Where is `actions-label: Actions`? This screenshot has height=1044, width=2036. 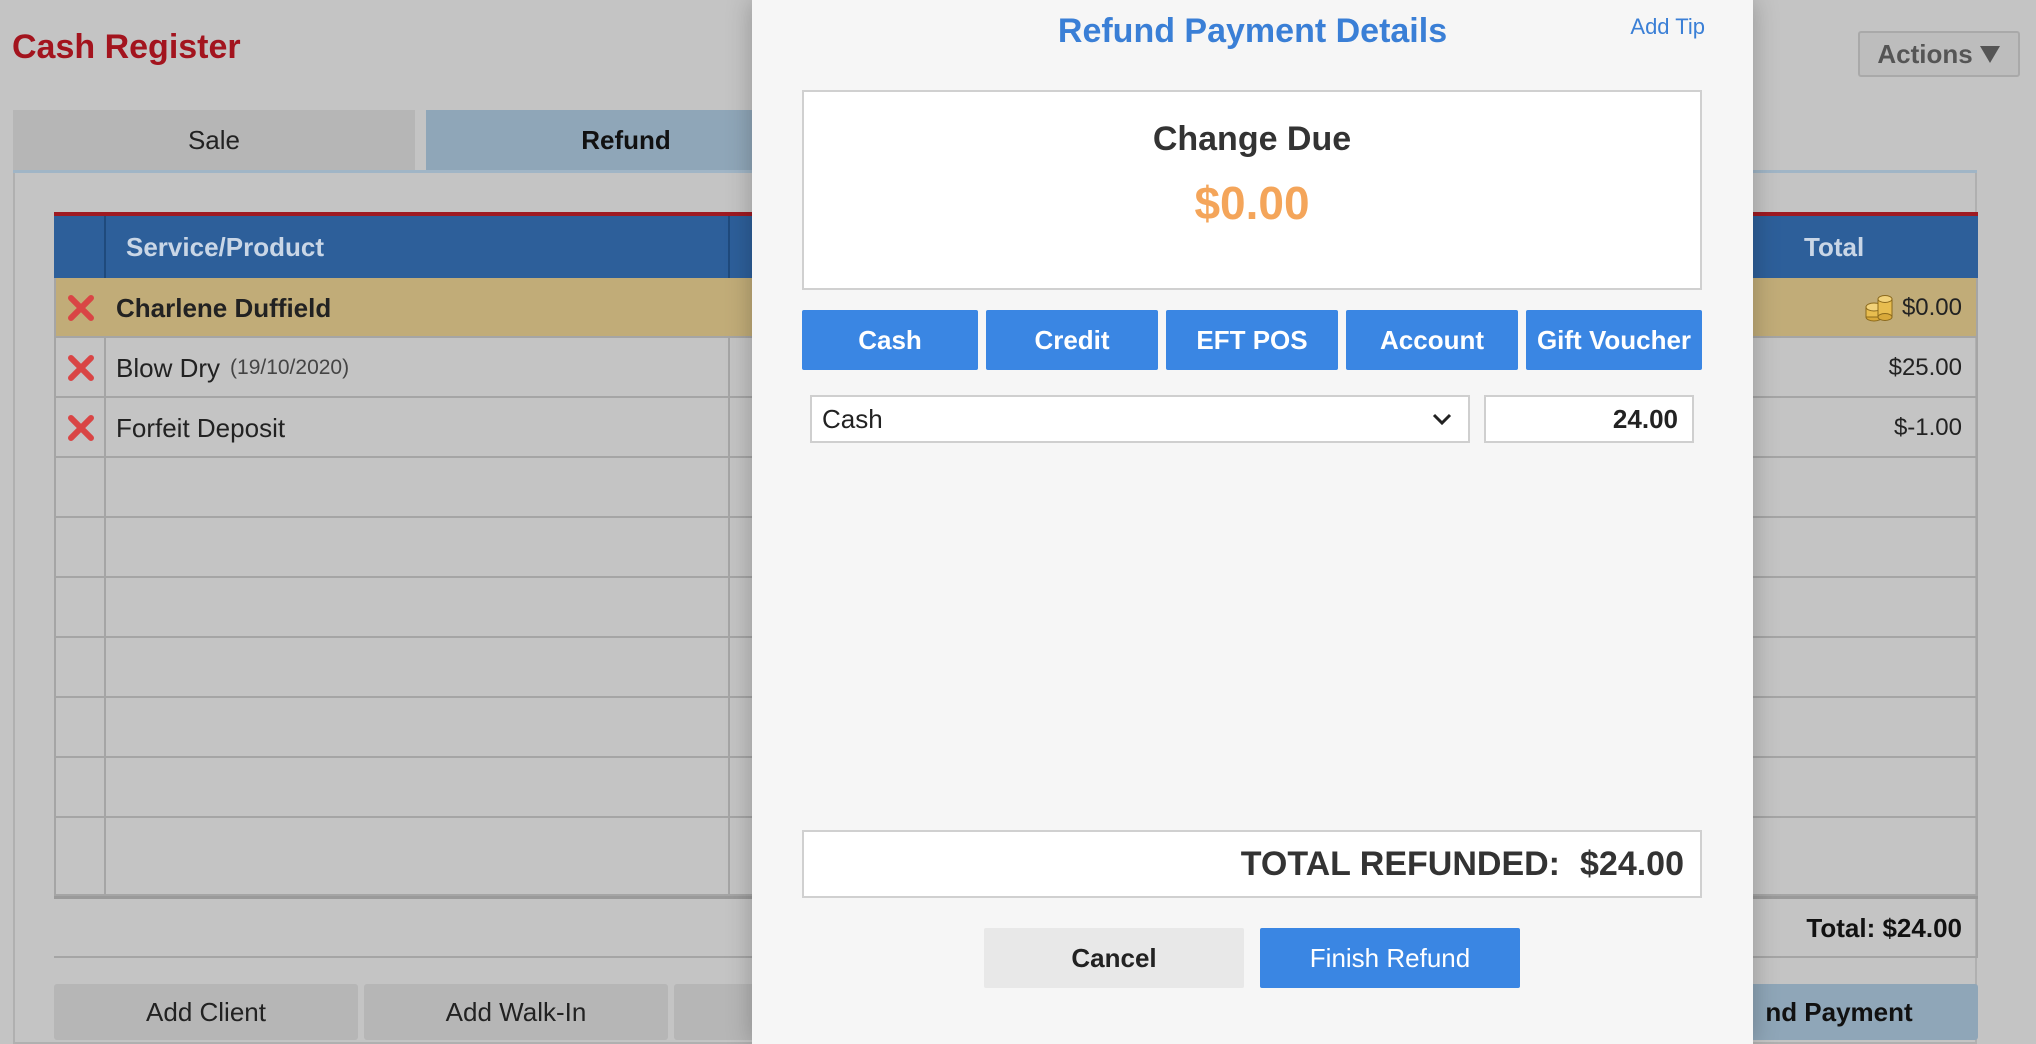 actions-label: Actions is located at coordinates (1925, 53).